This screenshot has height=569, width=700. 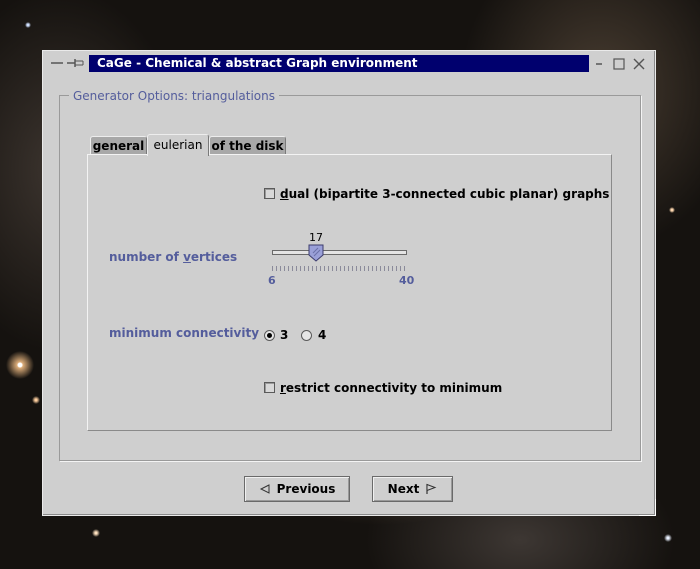 I want to click on maximize-icon, so click(x=619, y=64).